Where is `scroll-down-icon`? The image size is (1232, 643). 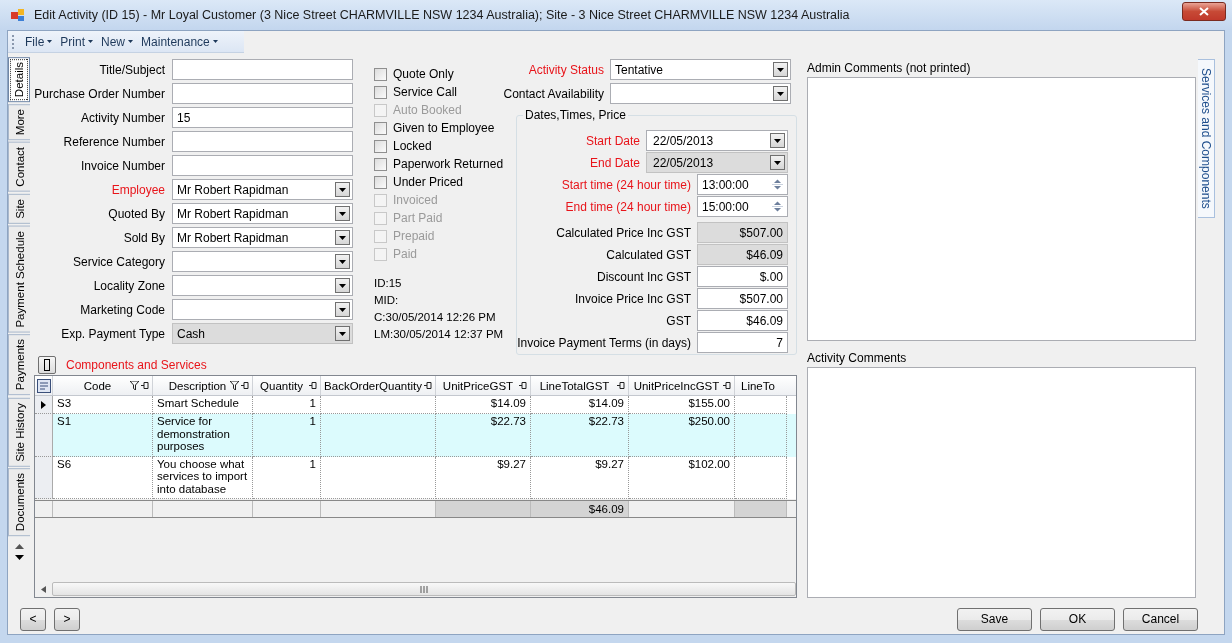
scroll-down-icon is located at coordinates (19, 558).